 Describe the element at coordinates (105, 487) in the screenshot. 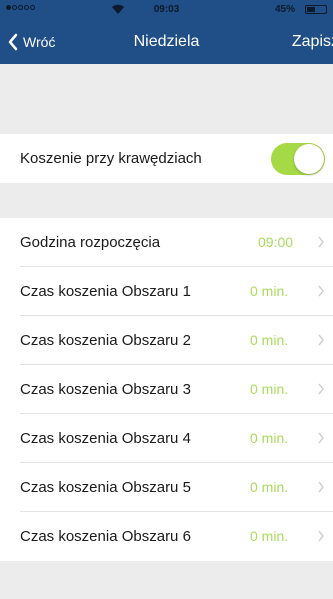

I see `schedule-item-label: Czas koszenia Obszaru 5` at that location.